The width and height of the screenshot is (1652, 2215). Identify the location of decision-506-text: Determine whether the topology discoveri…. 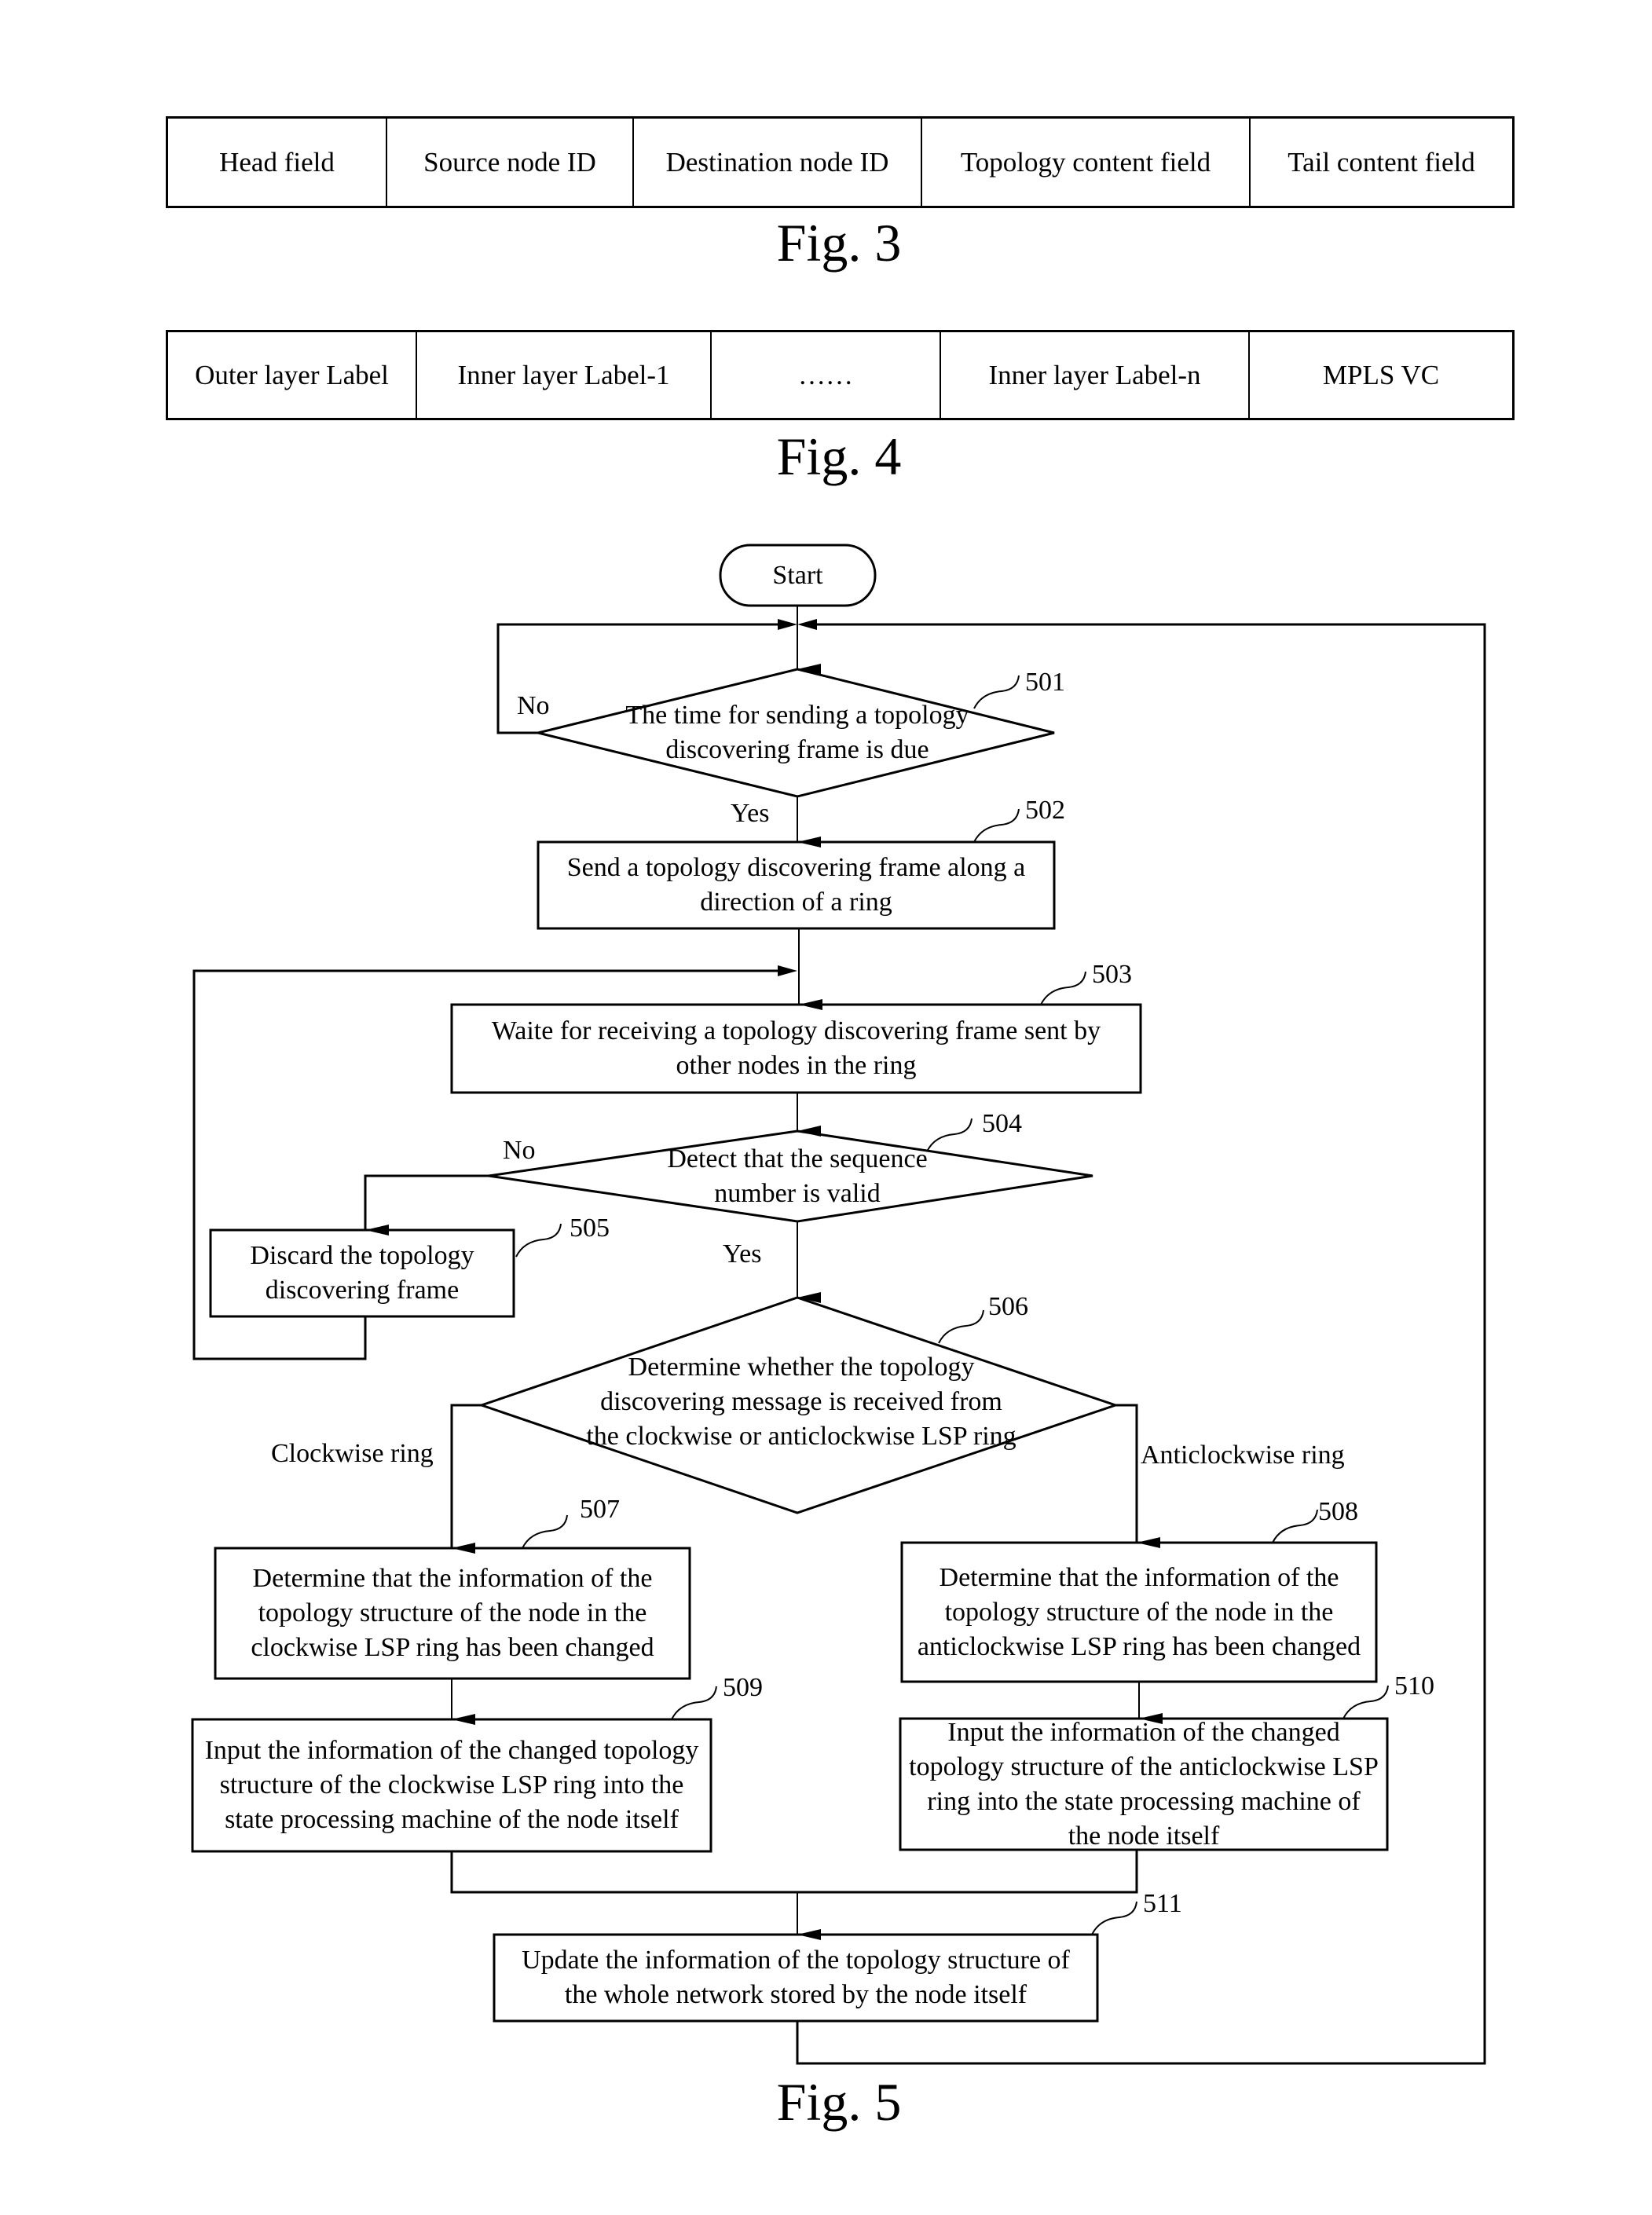
(801, 1402).